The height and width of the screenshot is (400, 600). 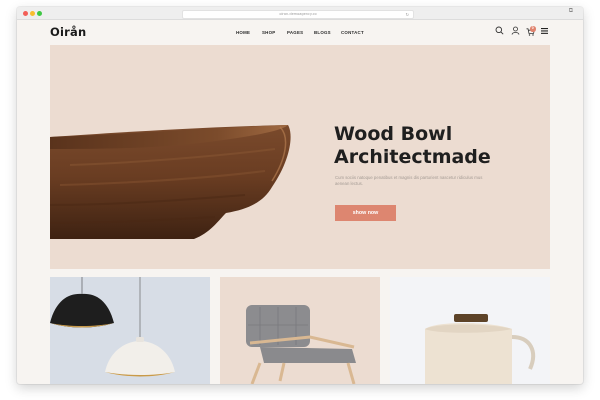 I want to click on tile-armchair, so click(x=300, y=330).